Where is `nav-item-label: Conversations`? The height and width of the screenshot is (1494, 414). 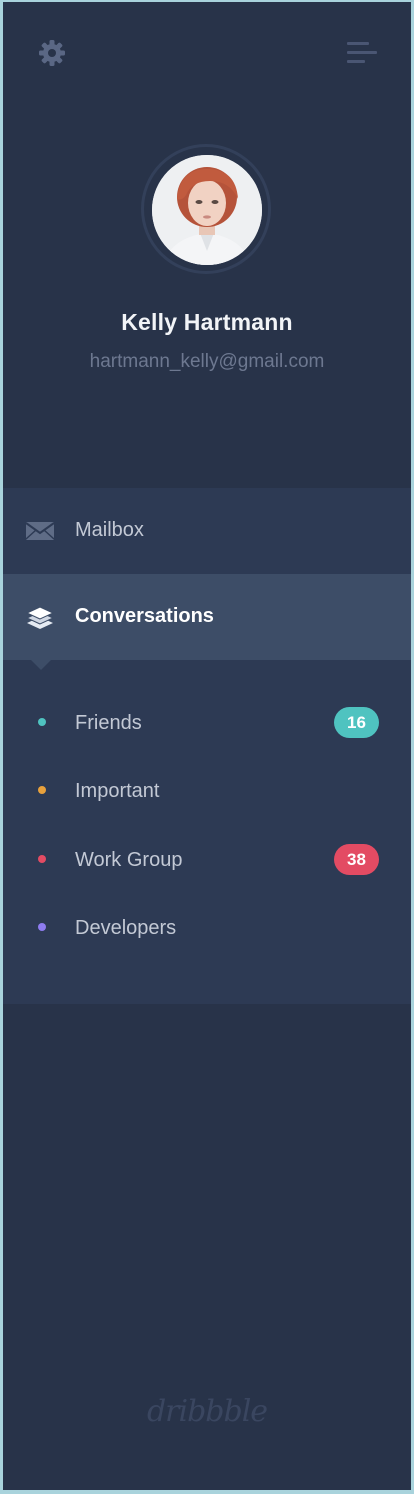 nav-item-label: Conversations is located at coordinates (144, 616).